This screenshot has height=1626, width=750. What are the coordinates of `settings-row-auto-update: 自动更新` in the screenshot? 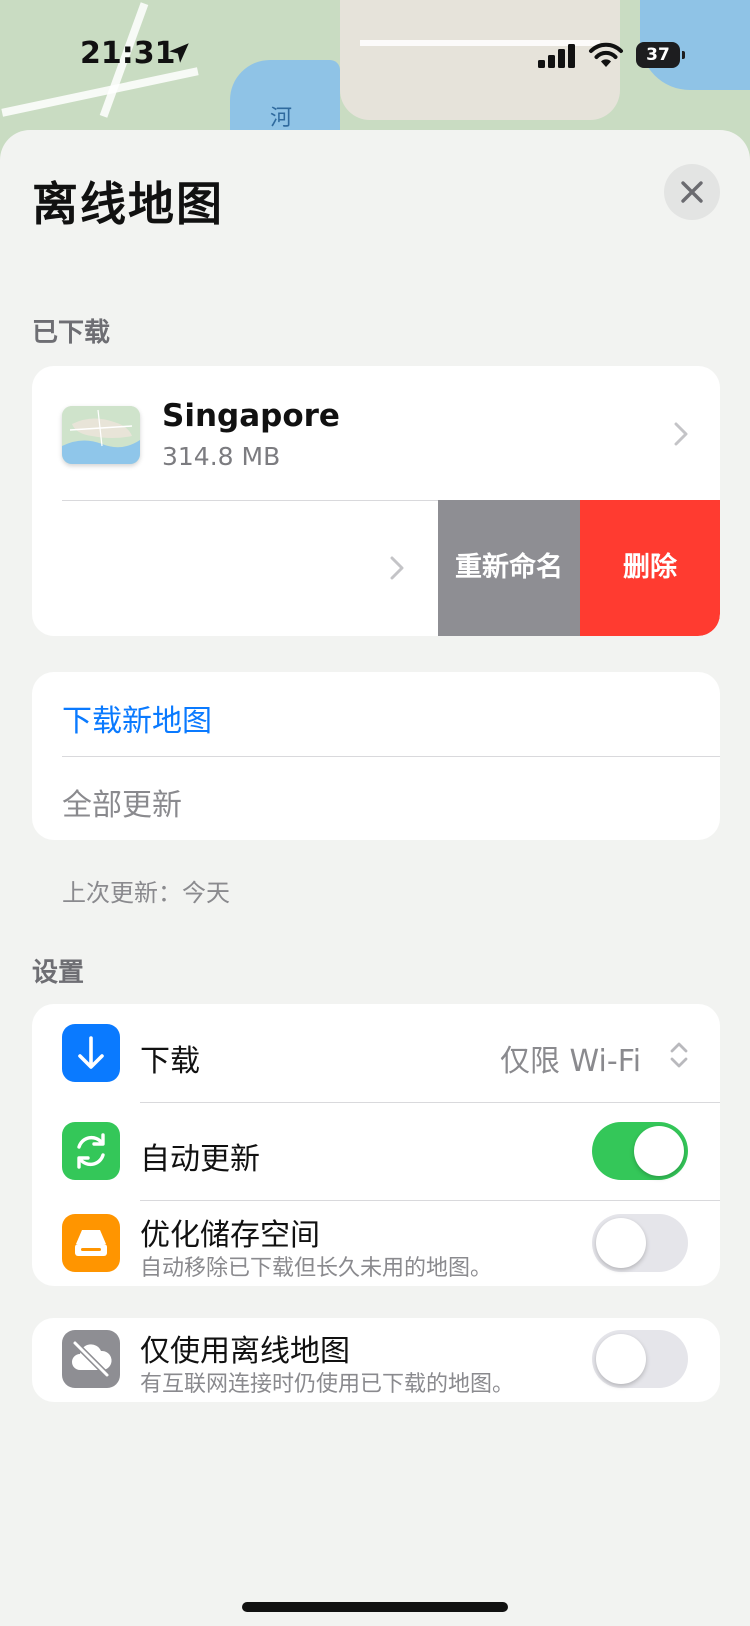 It's located at (376, 1151).